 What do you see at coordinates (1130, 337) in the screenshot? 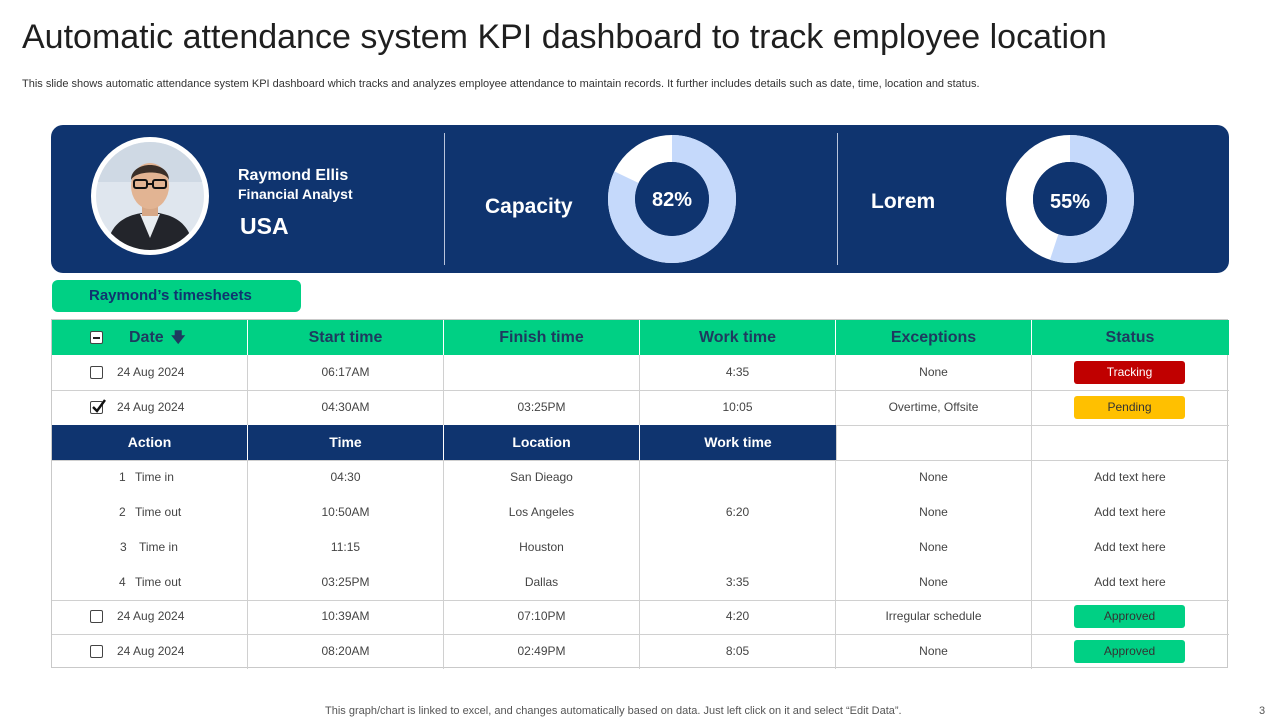
I see `column-header-status: Status` at bounding box center [1130, 337].